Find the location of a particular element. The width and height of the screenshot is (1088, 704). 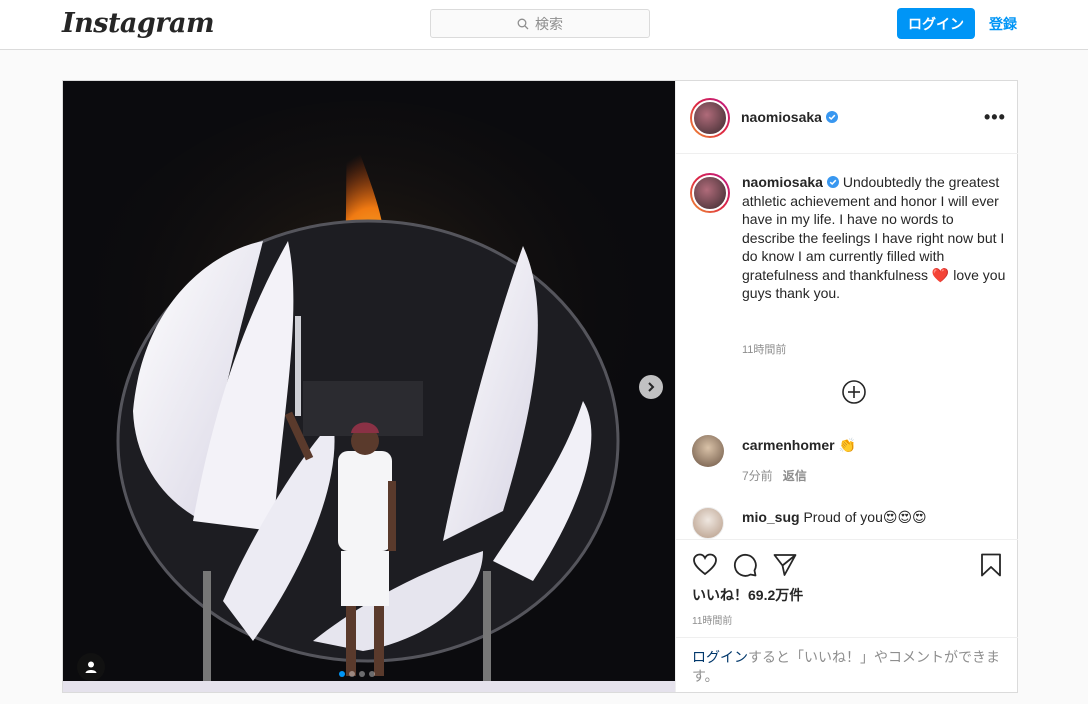

tagged-users-button is located at coordinates (91, 667).